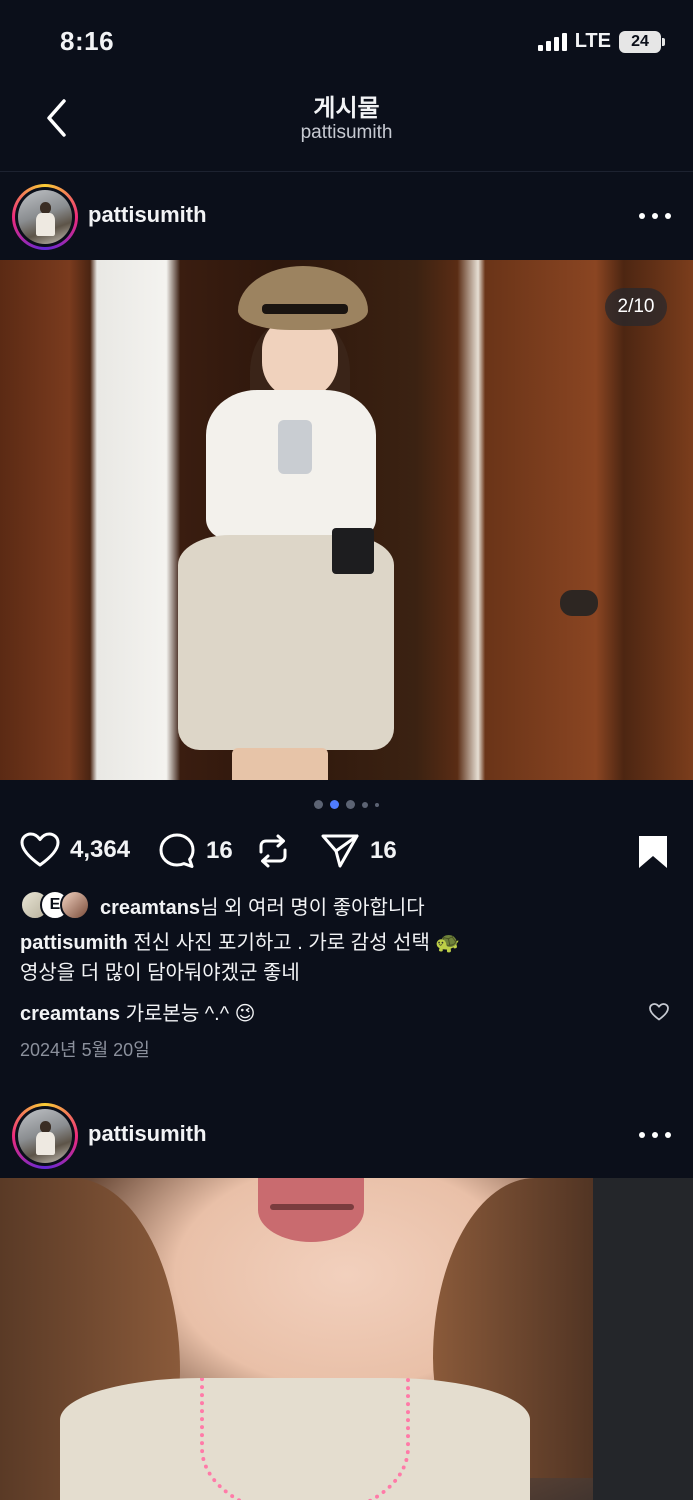 This screenshot has width=693, height=1500. Describe the element at coordinates (100, 849) in the screenshot. I see `like-count: 4,364` at that location.